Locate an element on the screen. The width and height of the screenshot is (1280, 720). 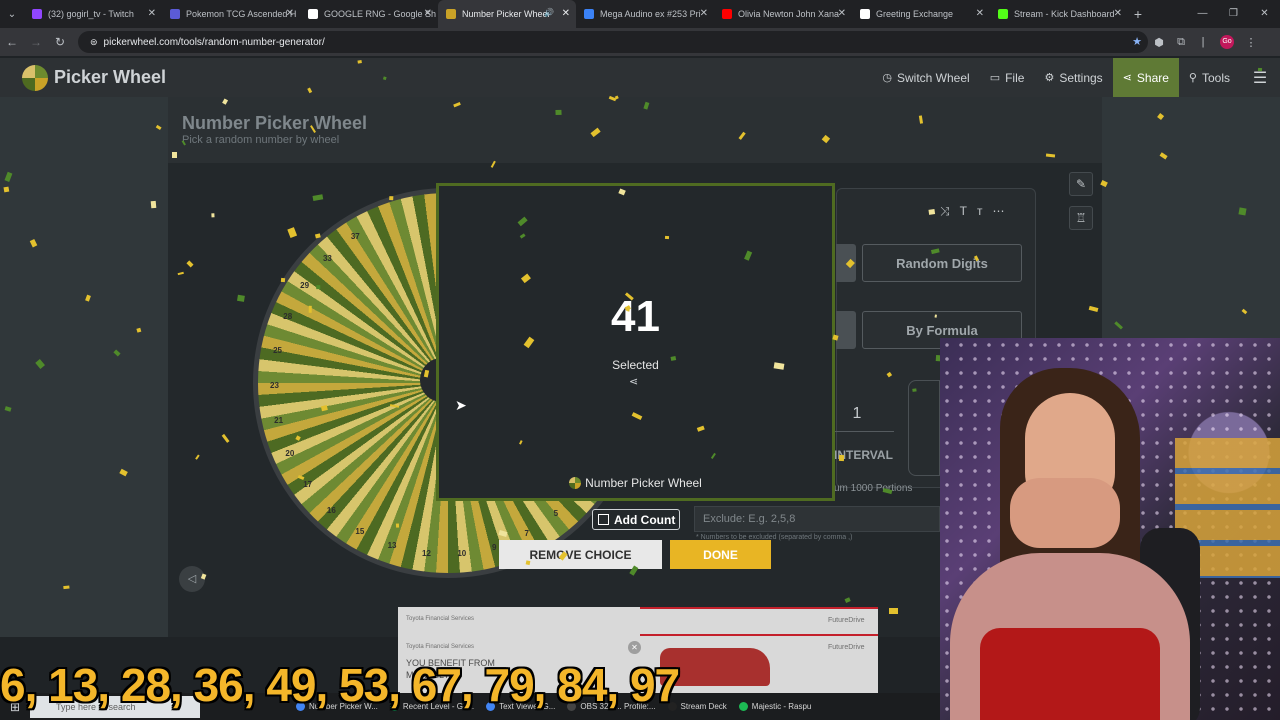
ad-close-icon: ✕ is located at coordinates (634, 647).